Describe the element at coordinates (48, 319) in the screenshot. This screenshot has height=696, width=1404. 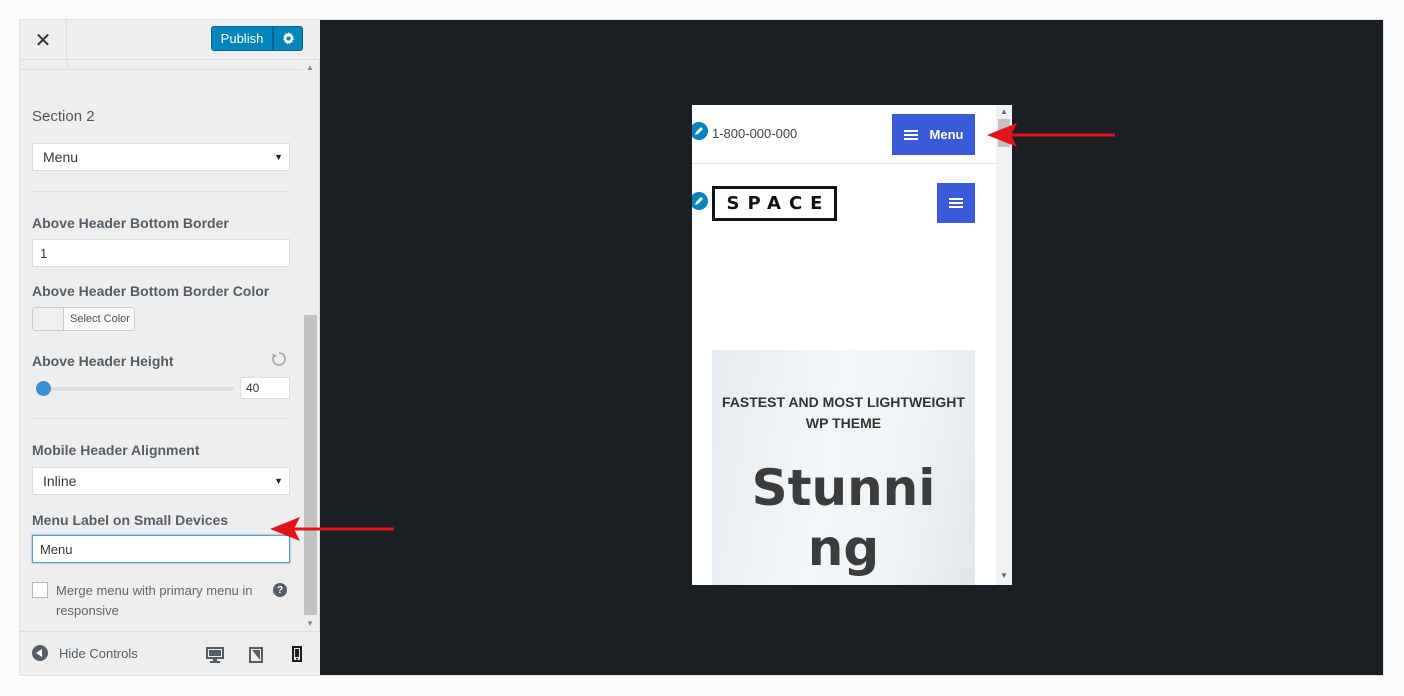
I see `color-swatch` at that location.